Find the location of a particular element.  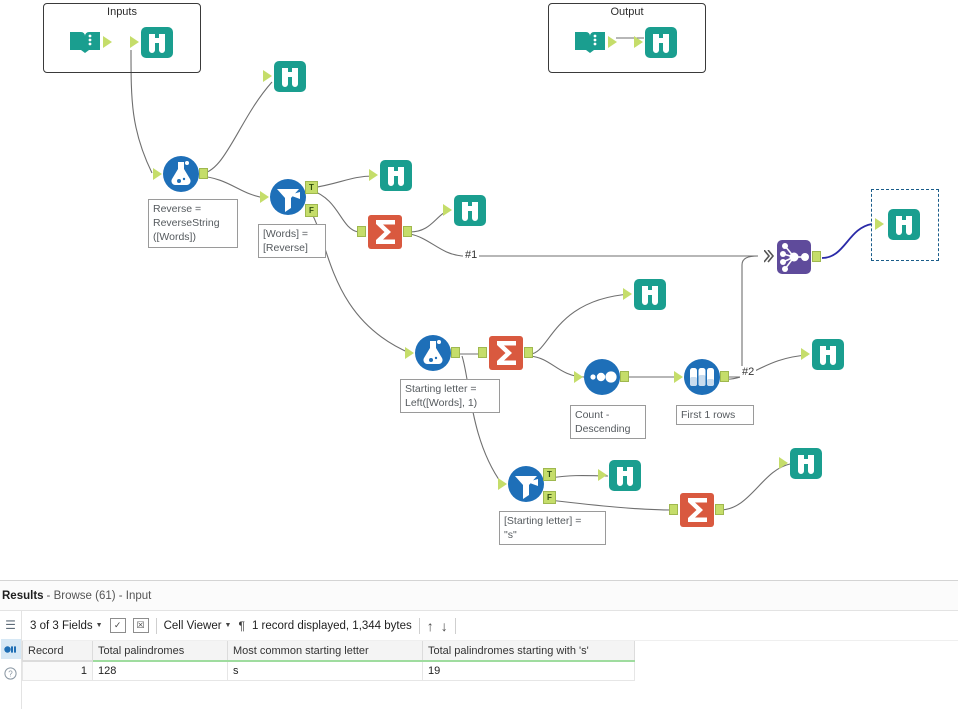

arrow-up-icon: ↑ is located at coordinates (430, 626).